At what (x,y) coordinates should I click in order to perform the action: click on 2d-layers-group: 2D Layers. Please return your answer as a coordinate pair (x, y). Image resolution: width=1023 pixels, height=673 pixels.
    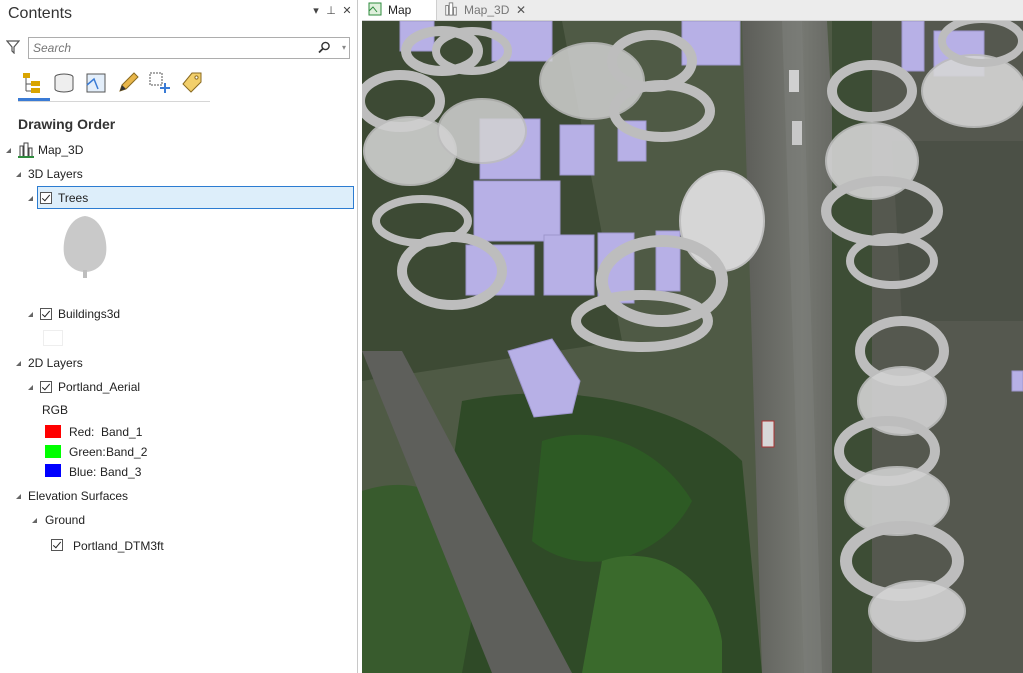
    Looking at the image, I should click on (55, 363).